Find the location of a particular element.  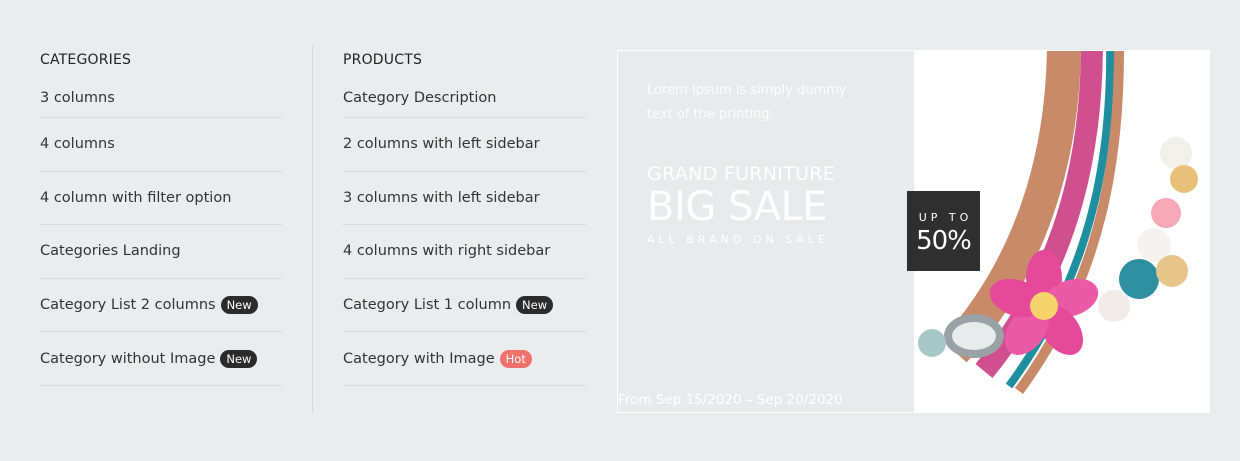

menu-item-3-columns-left-sidebar: 3 columns with left sidebar is located at coordinates (464, 199).